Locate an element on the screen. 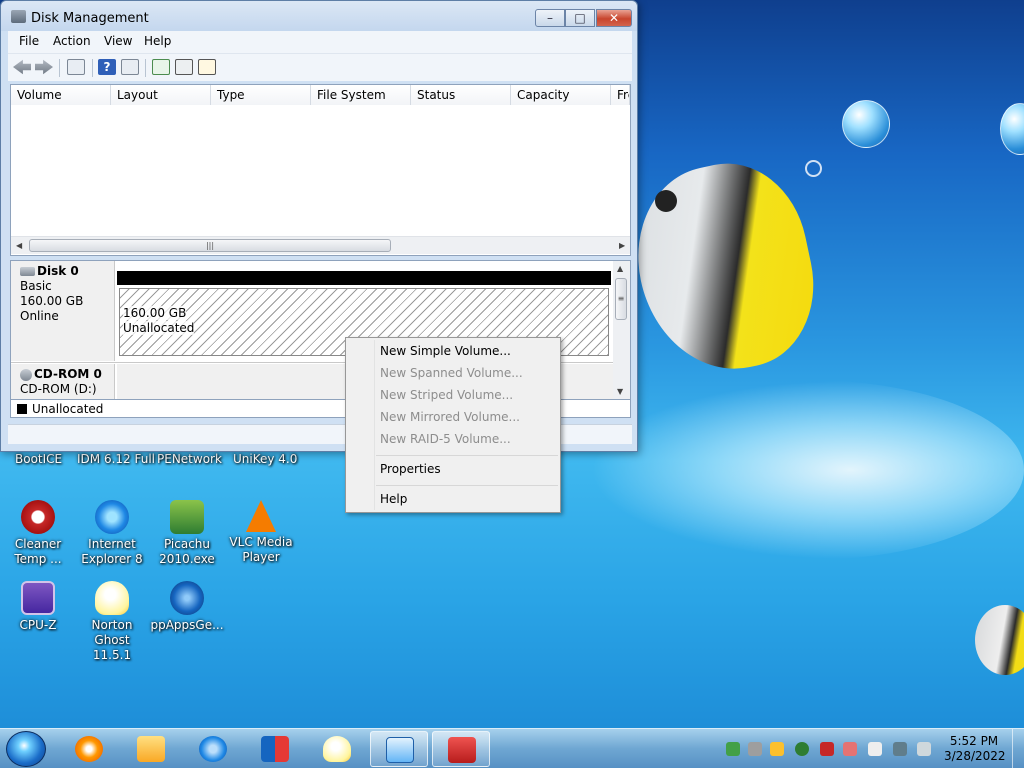 Image resolution: width=1024 pixels, height=768 pixels. explorer-folder-icon is located at coordinates (151, 749).